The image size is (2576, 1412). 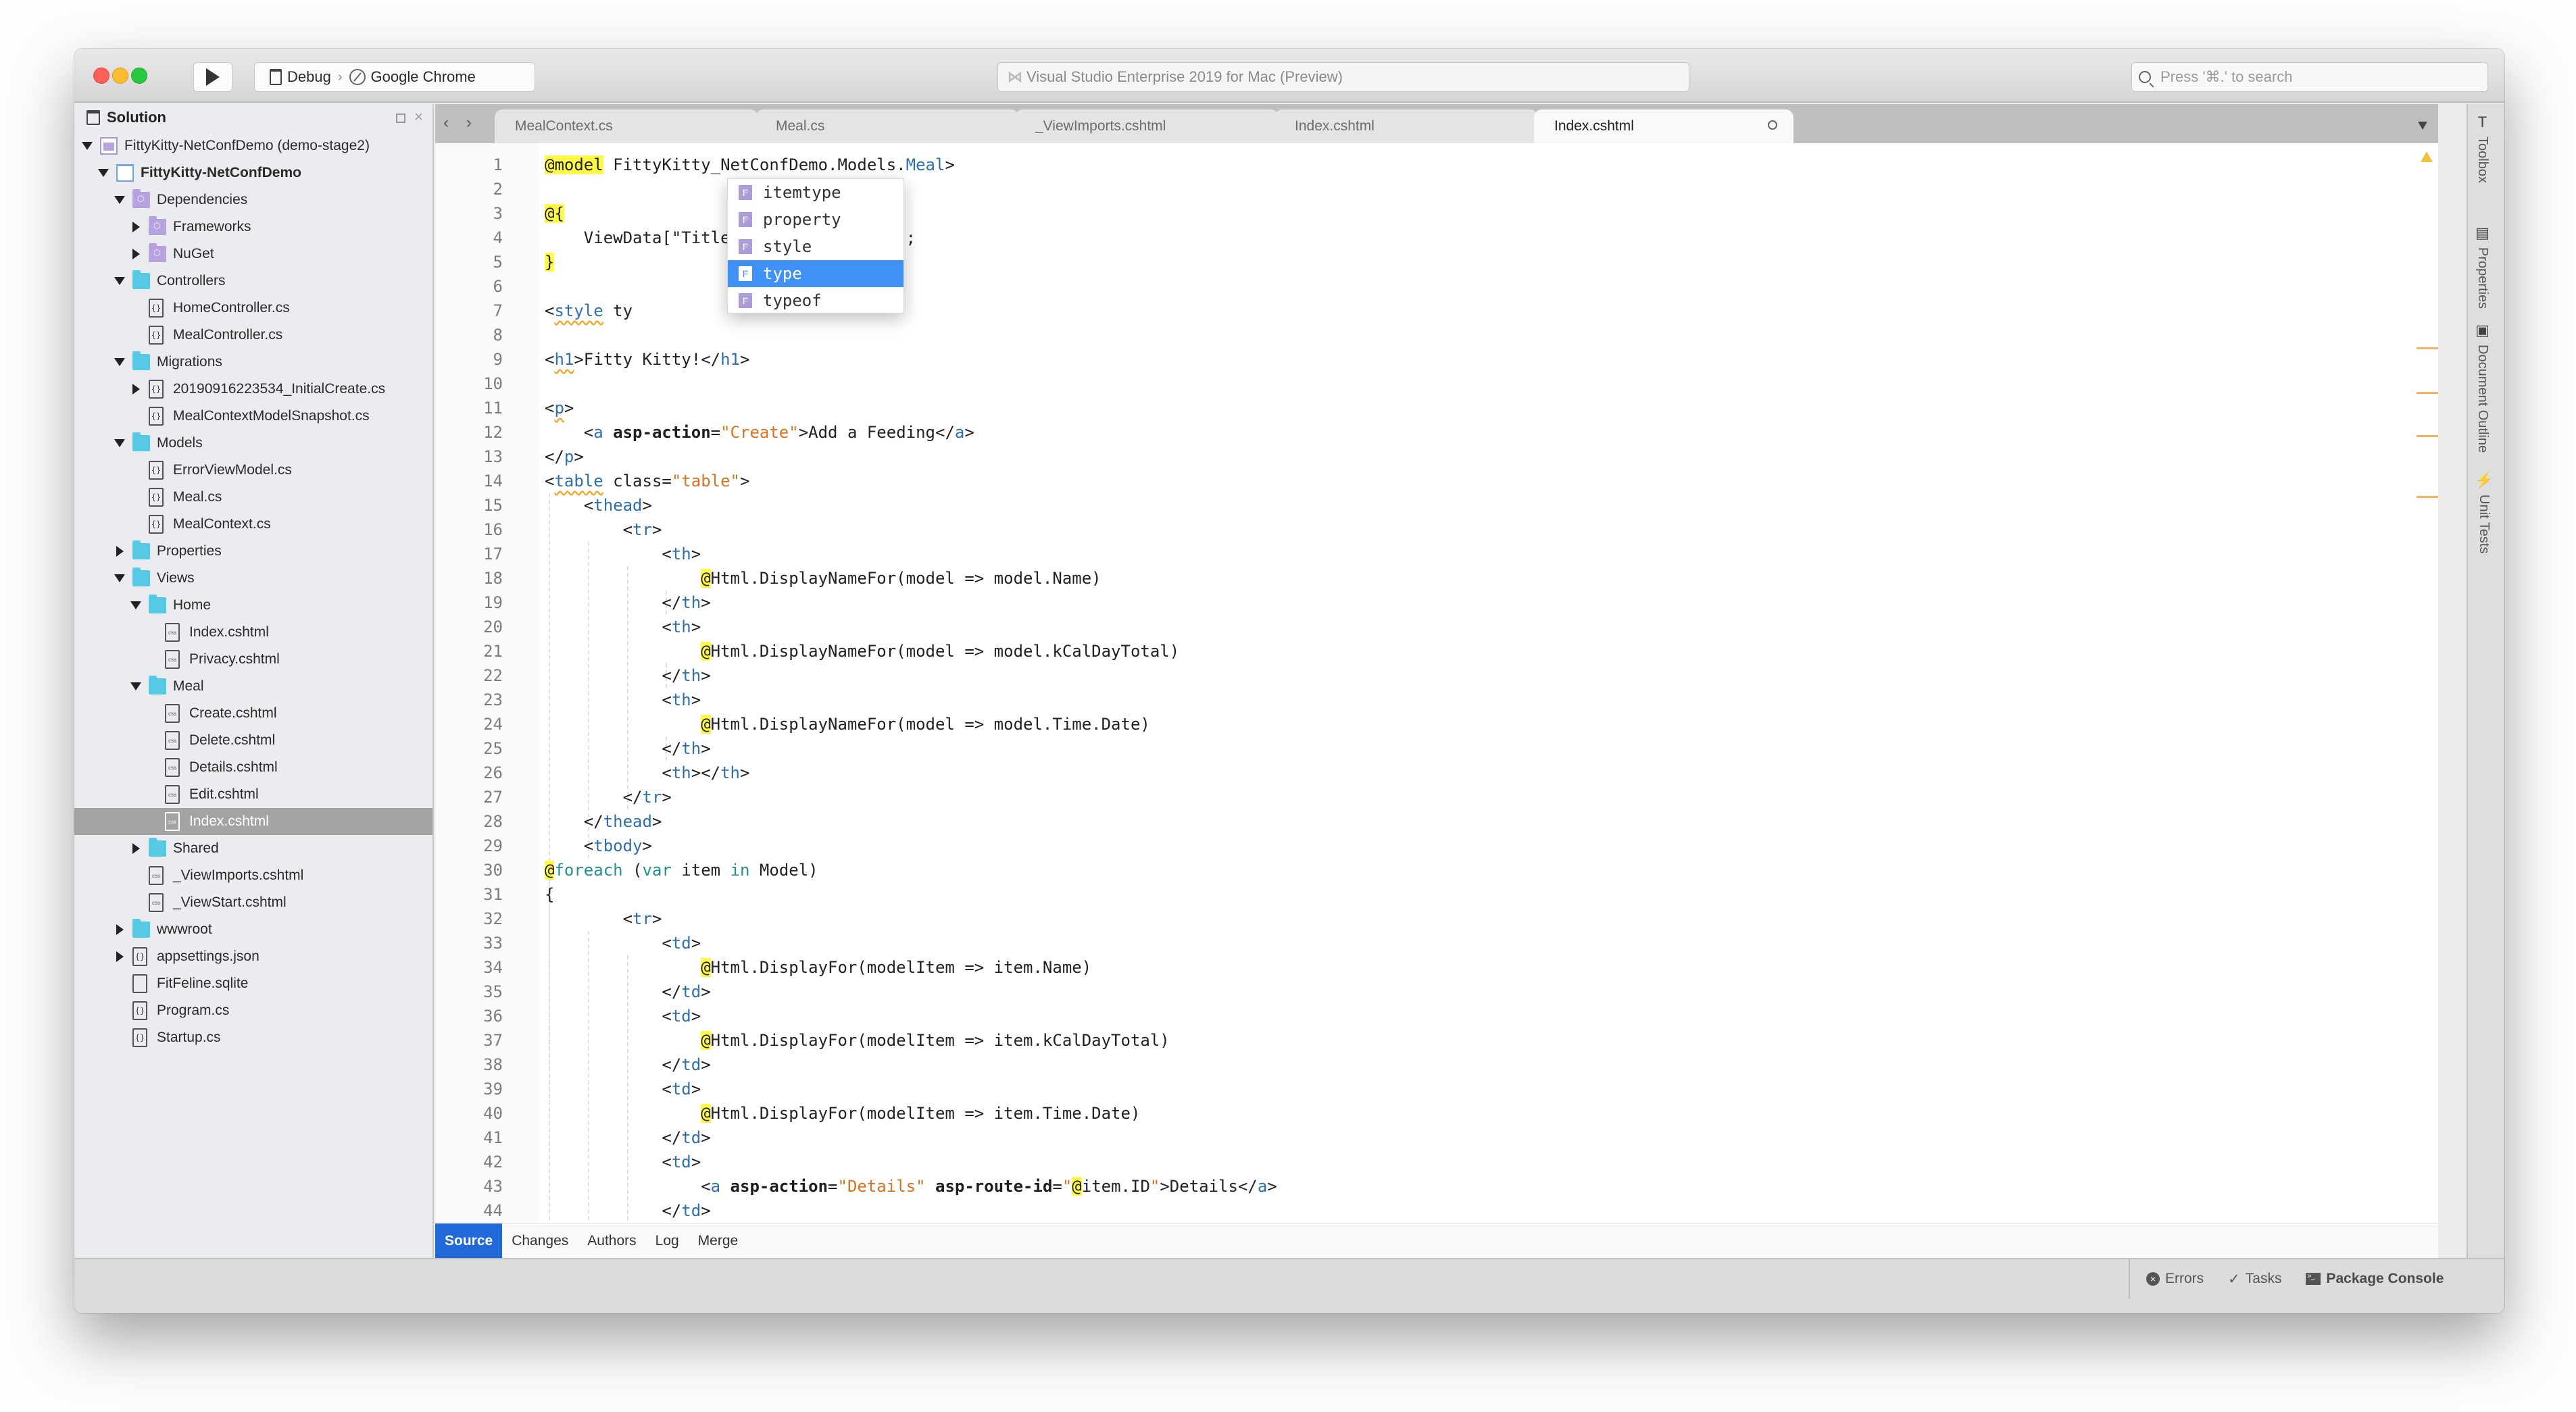 What do you see at coordinates (253, 254) in the screenshot?
I see `tree-item: NuGet` at bounding box center [253, 254].